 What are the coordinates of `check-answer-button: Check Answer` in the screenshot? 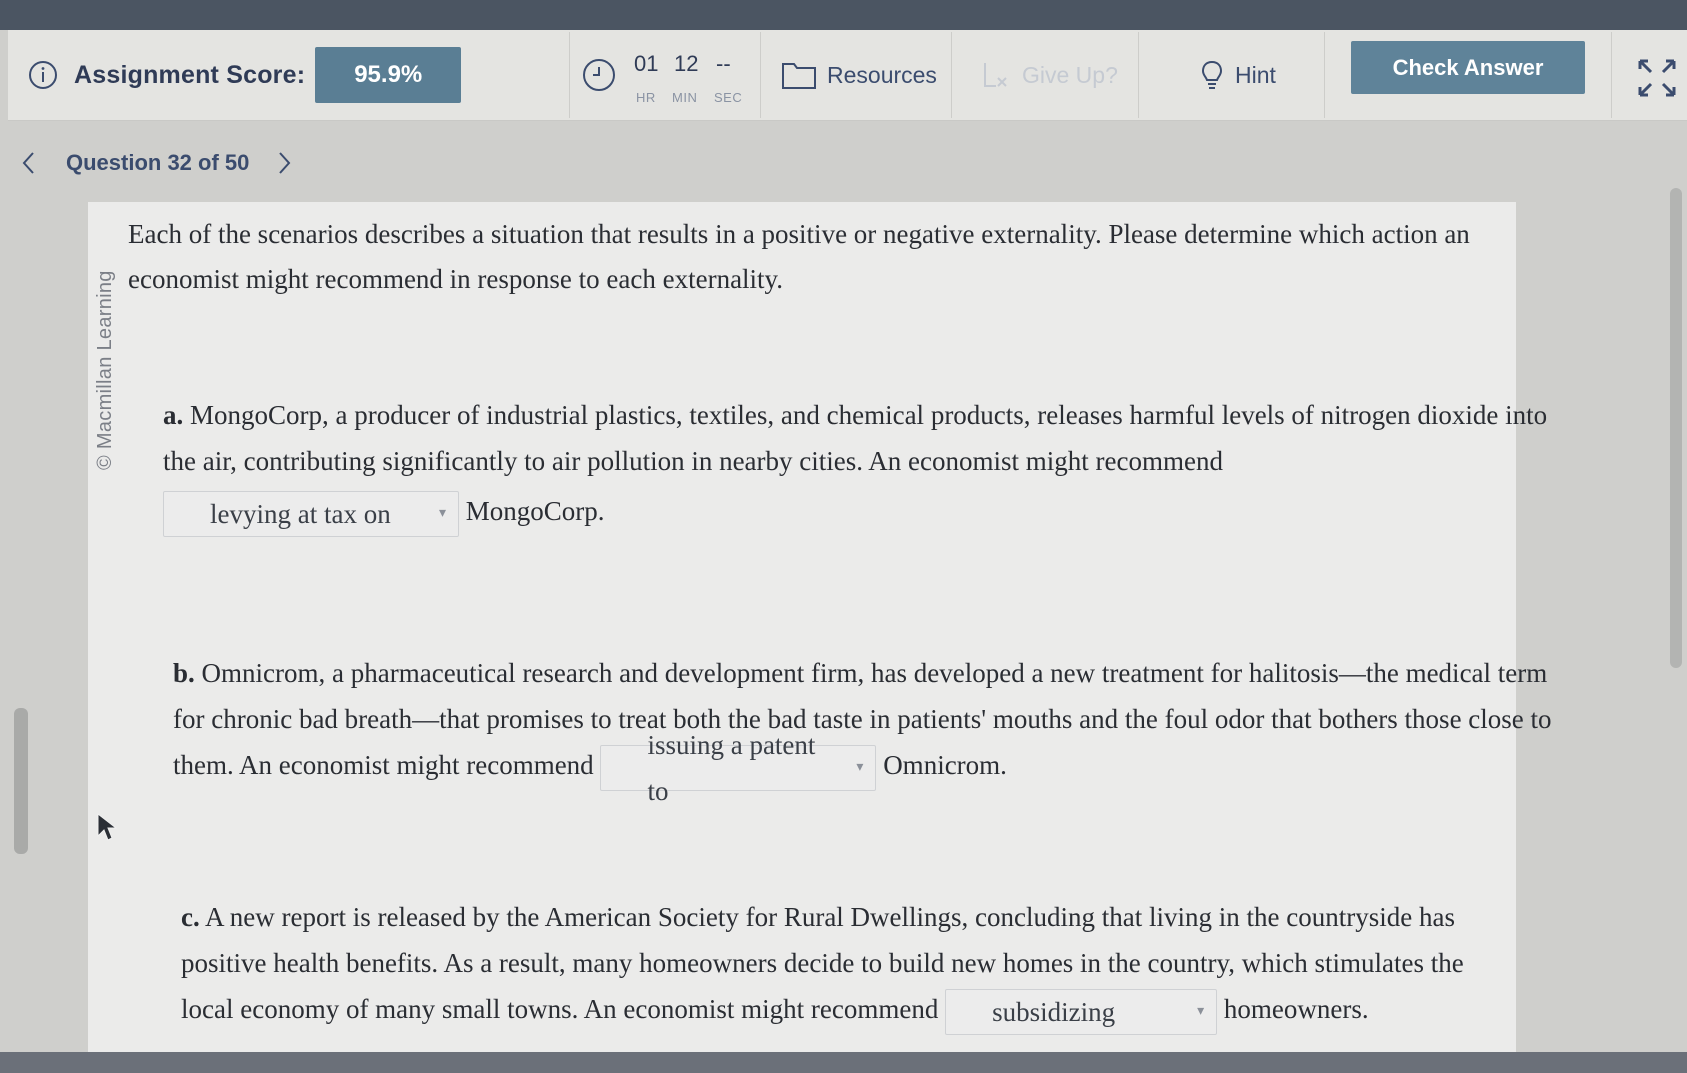 It's located at (1468, 67).